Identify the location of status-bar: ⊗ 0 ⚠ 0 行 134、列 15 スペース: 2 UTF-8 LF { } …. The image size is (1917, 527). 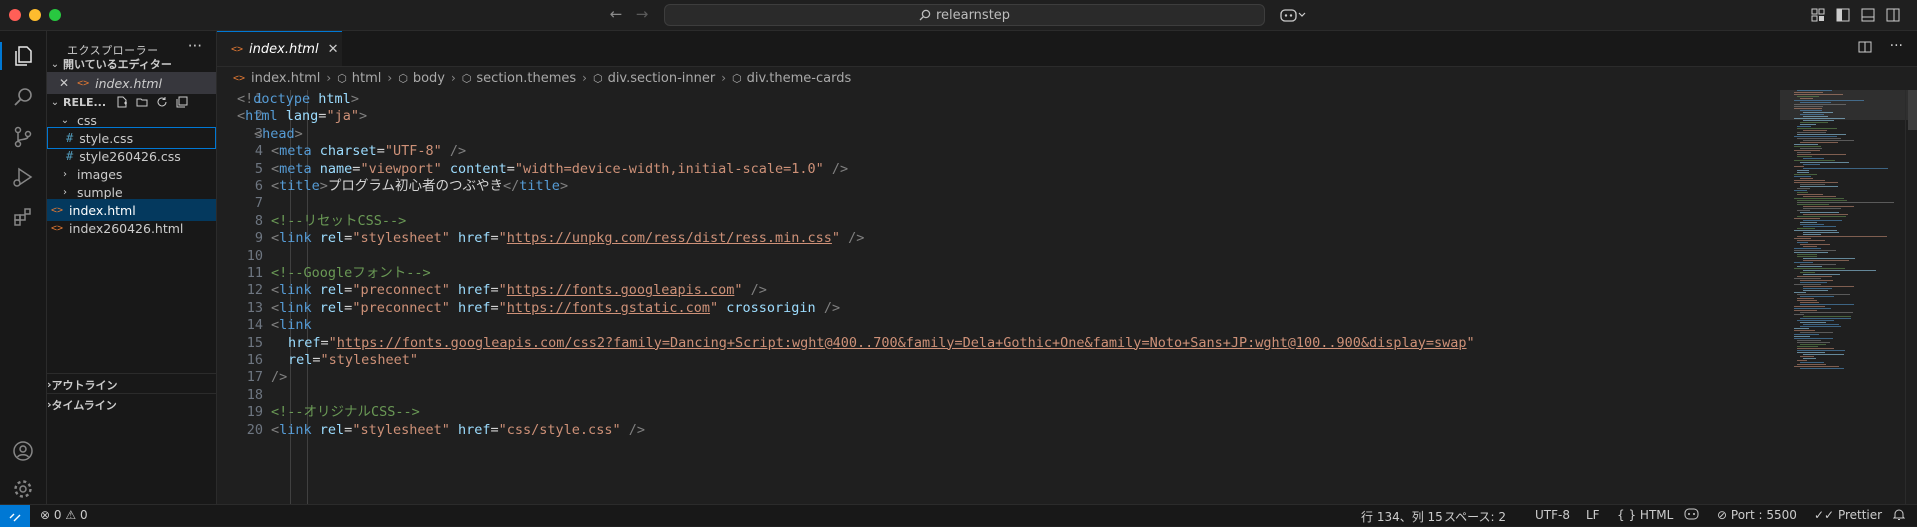
(958, 515).